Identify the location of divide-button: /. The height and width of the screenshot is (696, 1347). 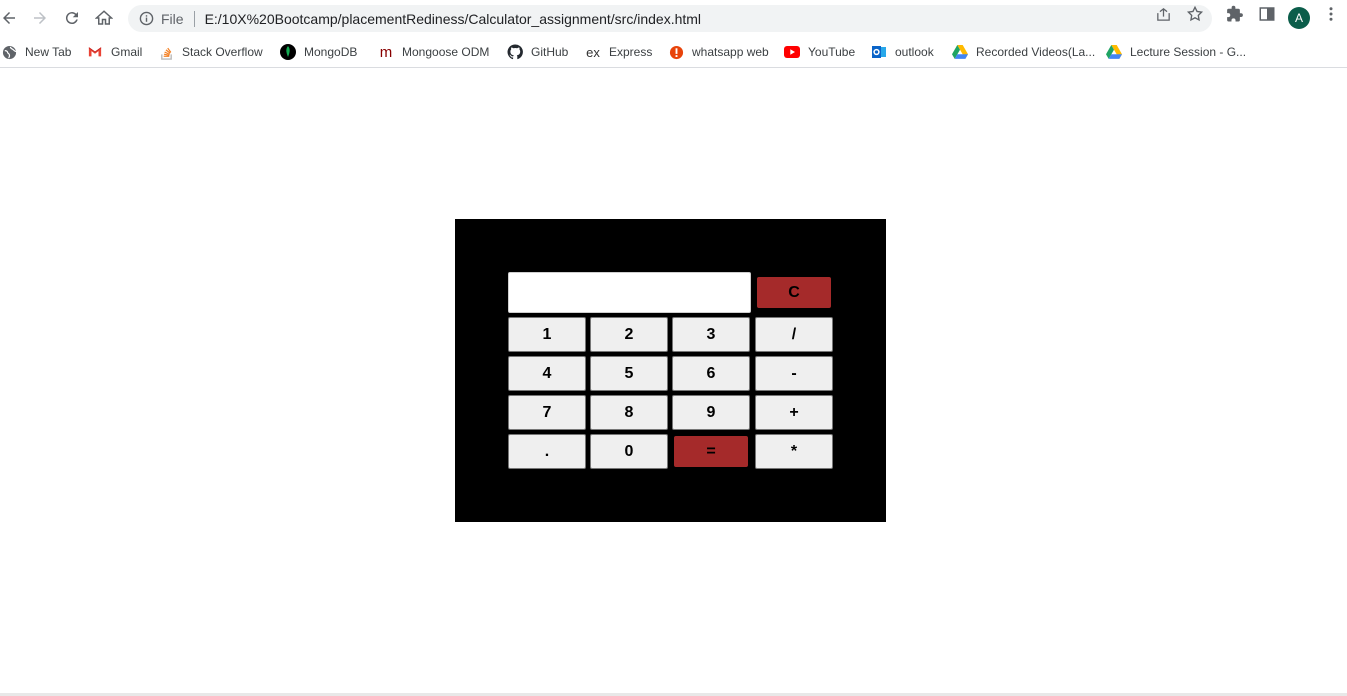
(794, 334).